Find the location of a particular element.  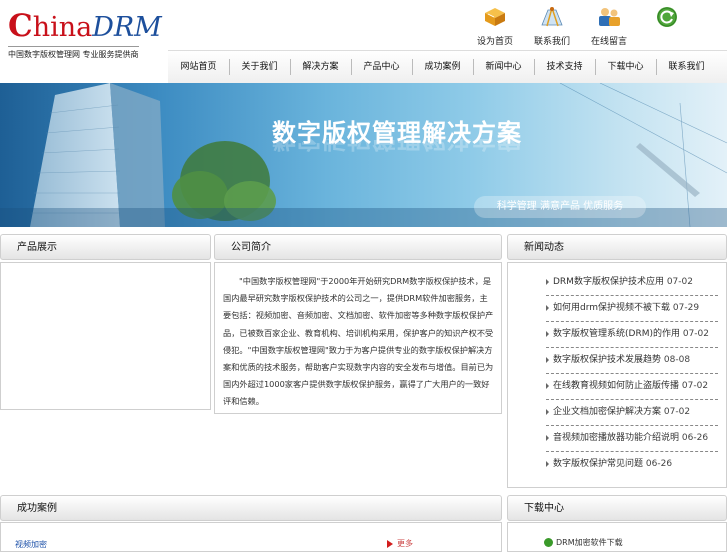

set-homepage-link: 设为首页 is located at coordinates (495, 24).